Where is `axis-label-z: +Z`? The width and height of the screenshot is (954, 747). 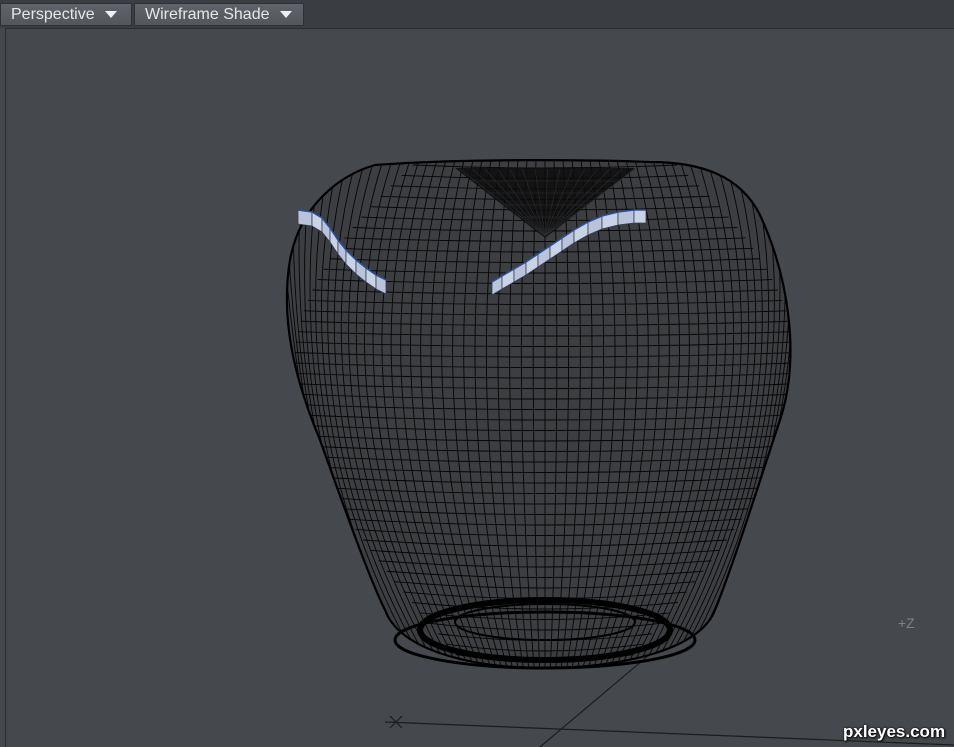 axis-label-z: +Z is located at coordinates (906, 623).